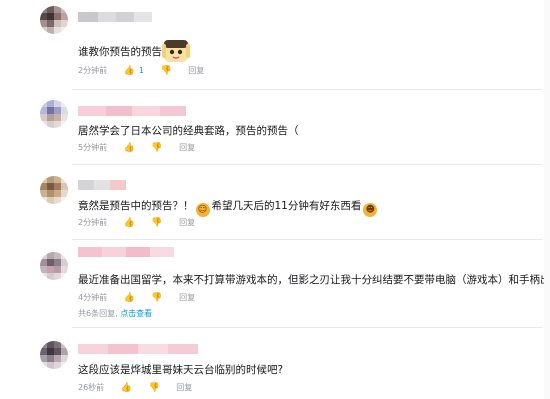 This screenshot has width=550, height=399. Describe the element at coordinates (136, 223) in the screenshot. I see `comment-meta: 2分钟前 👍 👎 回复` at that location.